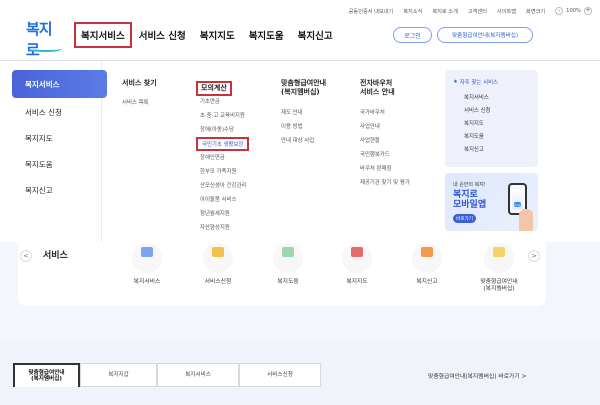  Describe the element at coordinates (55, 256) in the screenshot. I see `services-title: 서비스` at that location.